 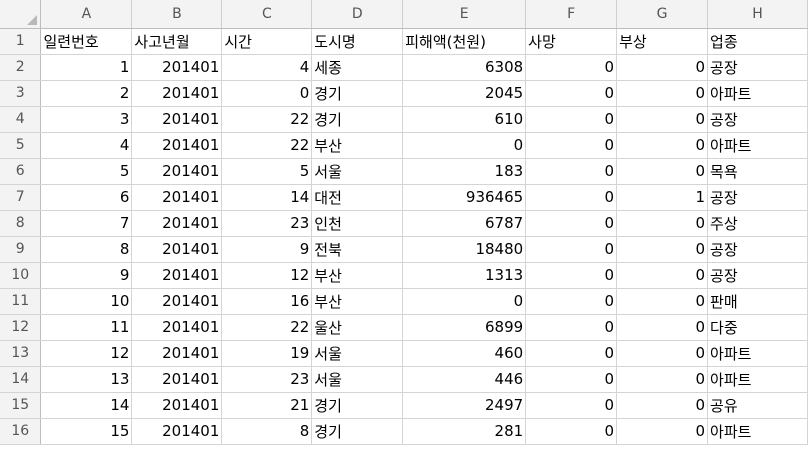 What do you see at coordinates (21, 275) in the screenshot?
I see `row-header: 10` at bounding box center [21, 275].